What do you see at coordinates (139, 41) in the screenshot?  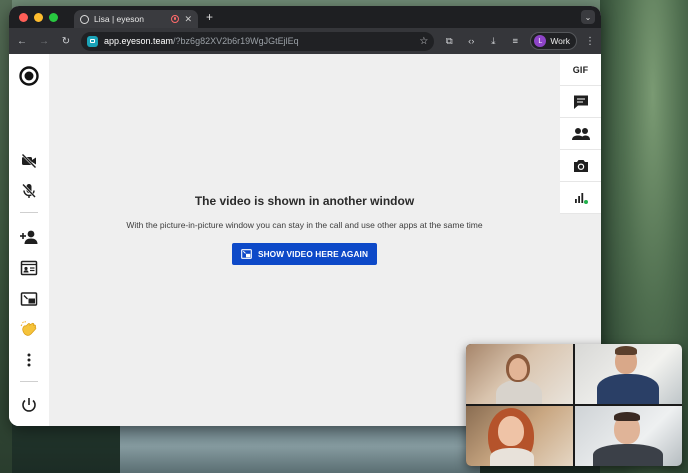 I see `url-host: app.eyeson.team` at bounding box center [139, 41].